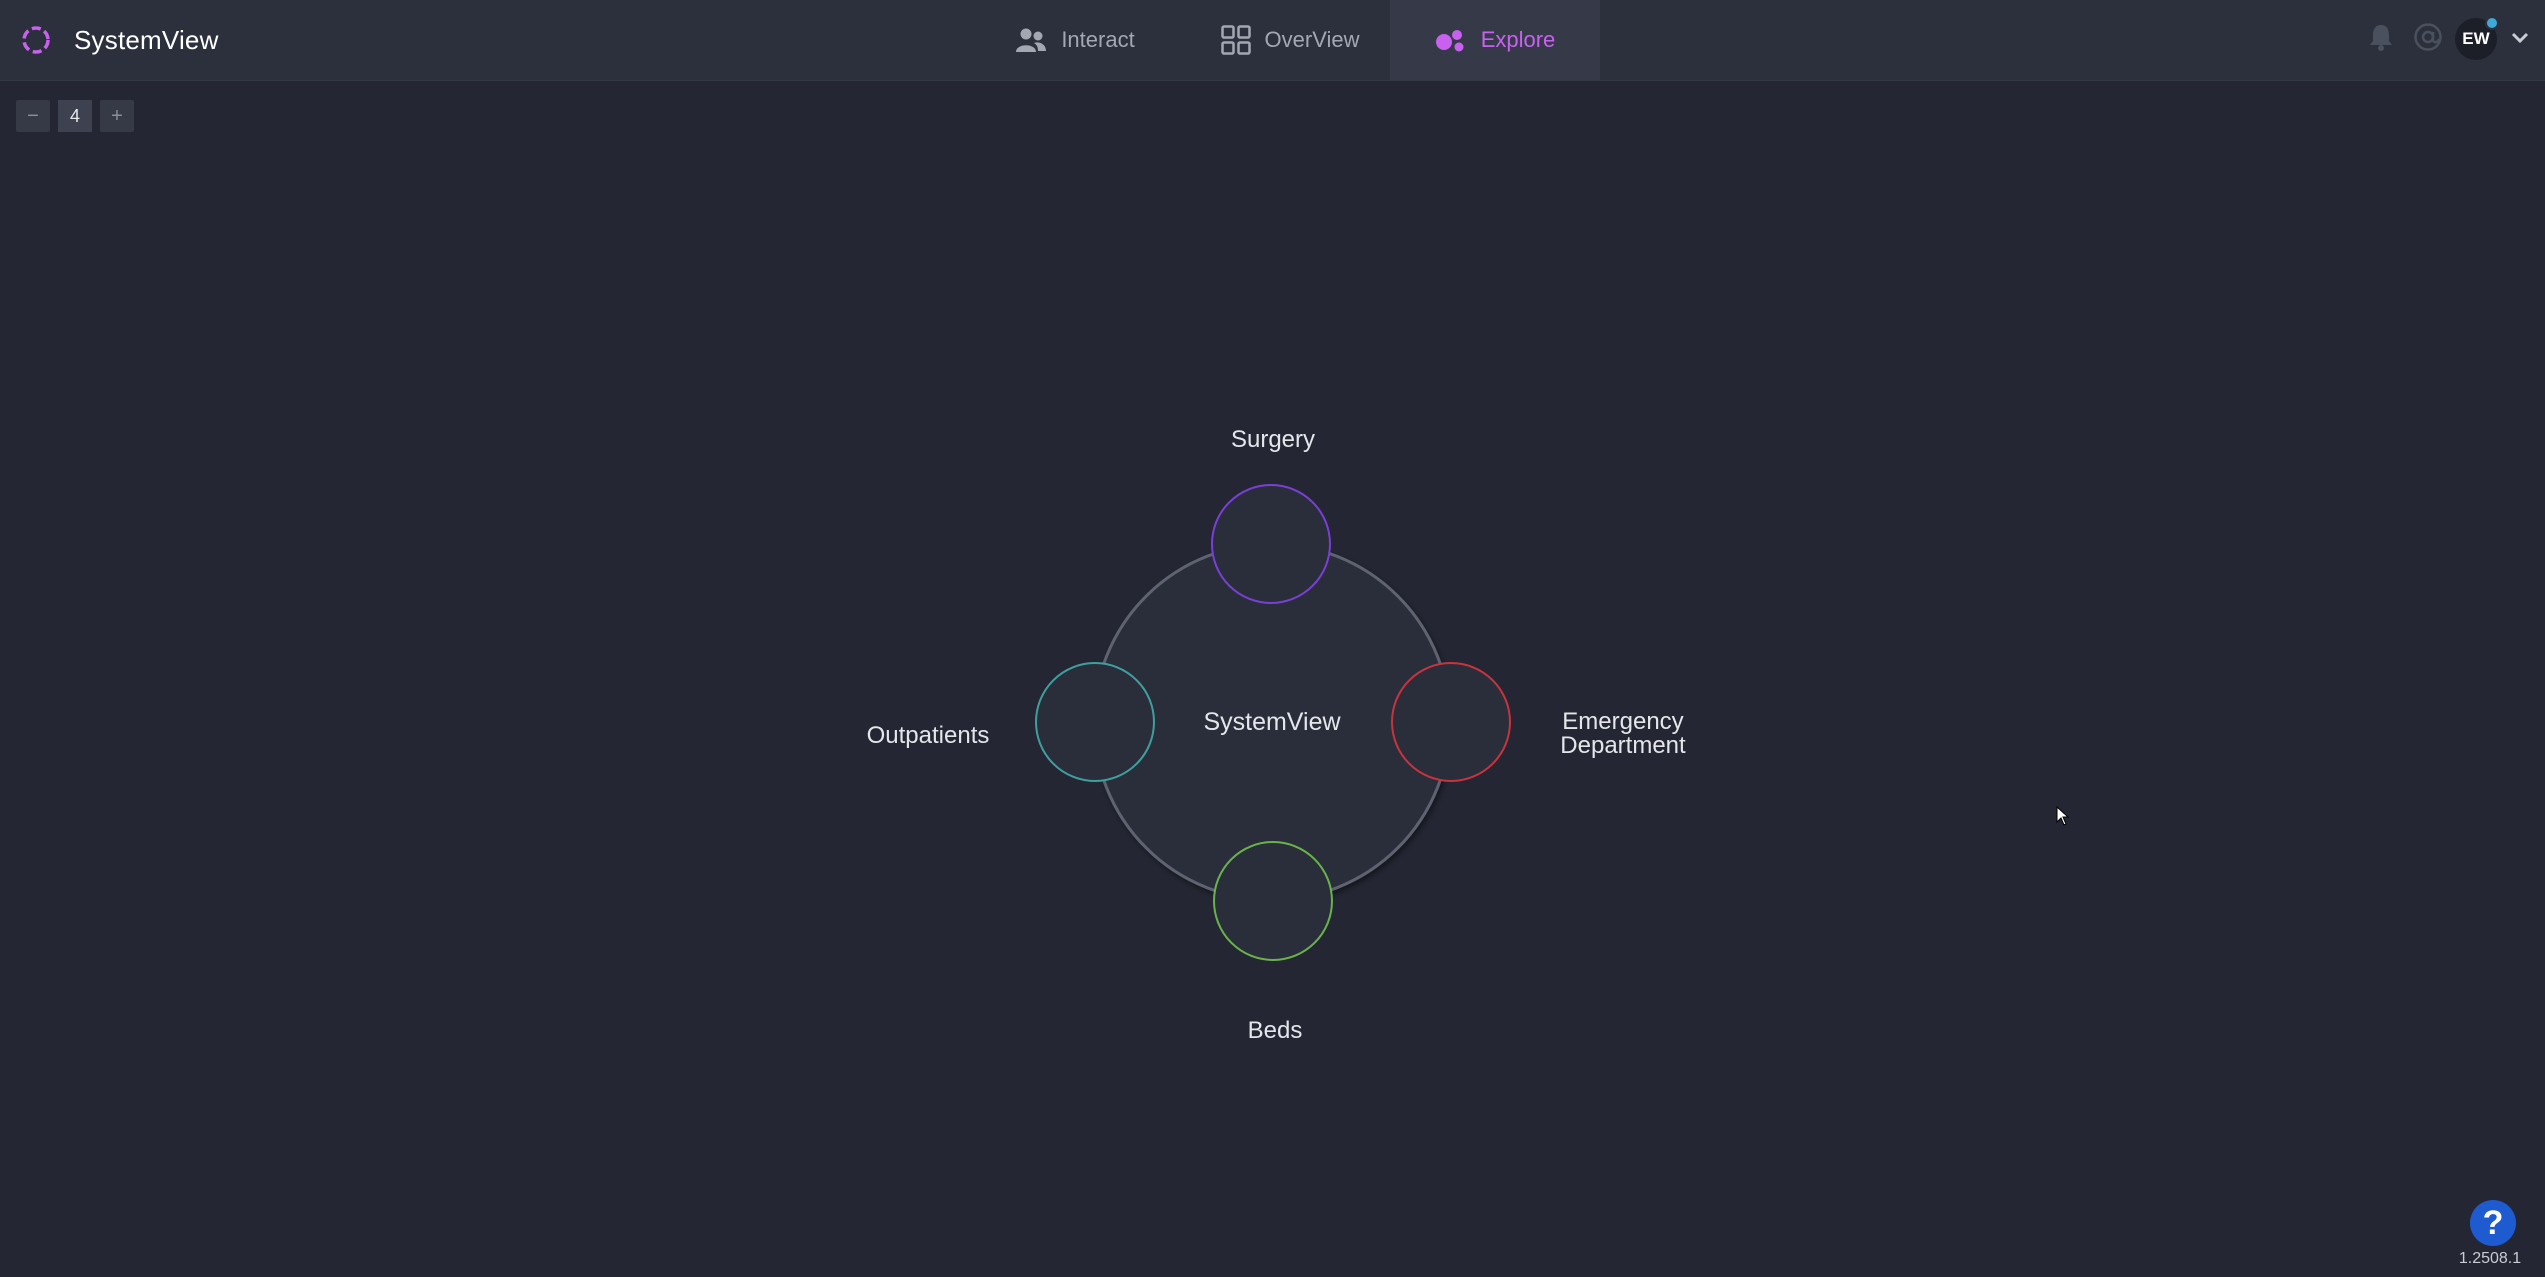 The image size is (2545, 1277). I want to click on system-diagram, so click(1273, 722).